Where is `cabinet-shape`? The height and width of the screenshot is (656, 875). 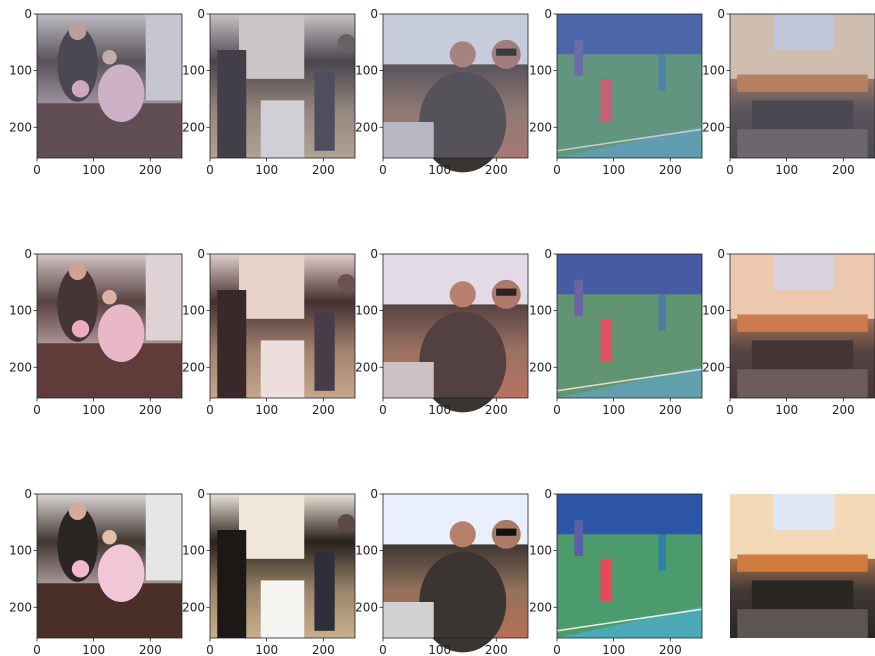
cabinet-shape is located at coordinates (272, 526).